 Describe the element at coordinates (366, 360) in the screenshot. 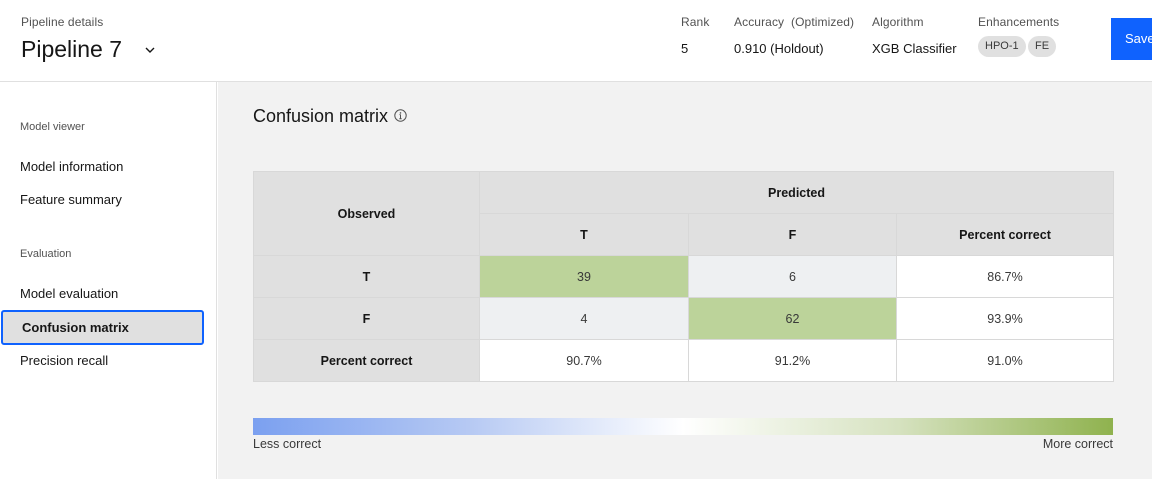

I see `row-header-percent-correct: Percent correct` at that location.